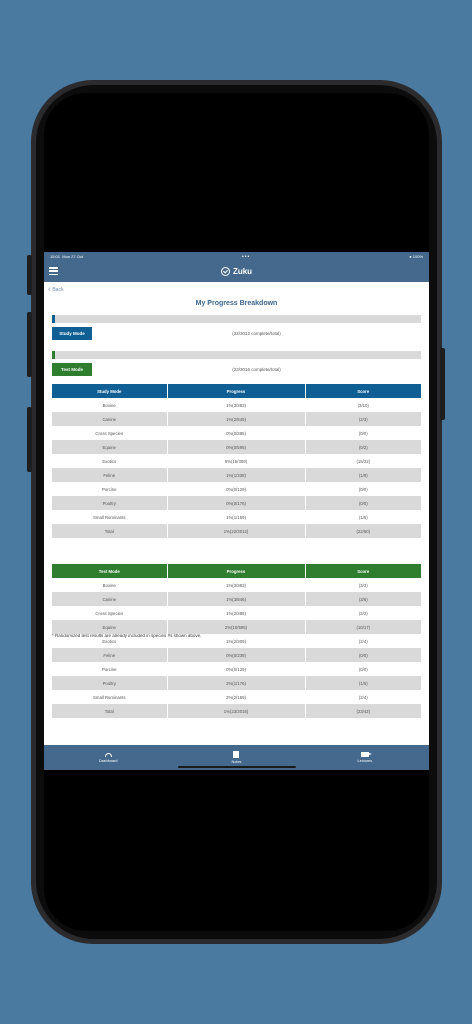 The width and height of the screenshot is (472, 1024). I want to click on table-row: Equine 0%(0/595) (0/2), so click(236, 447).